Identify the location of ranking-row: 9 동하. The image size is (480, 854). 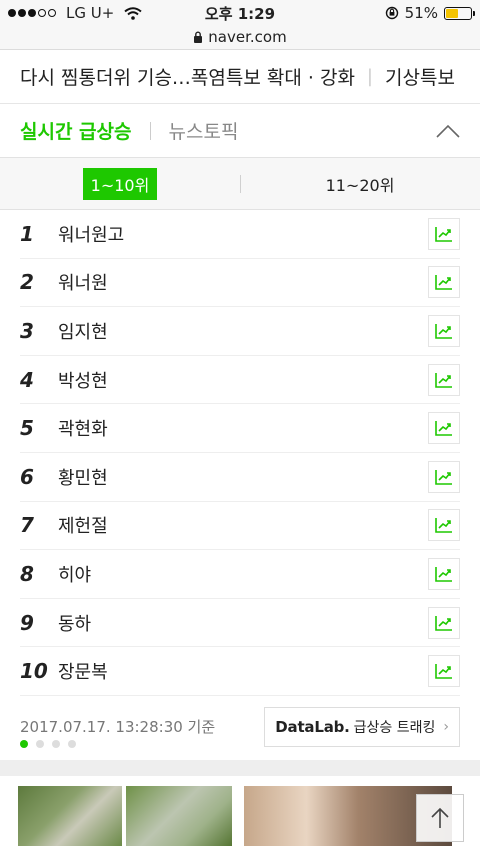
(240, 623).